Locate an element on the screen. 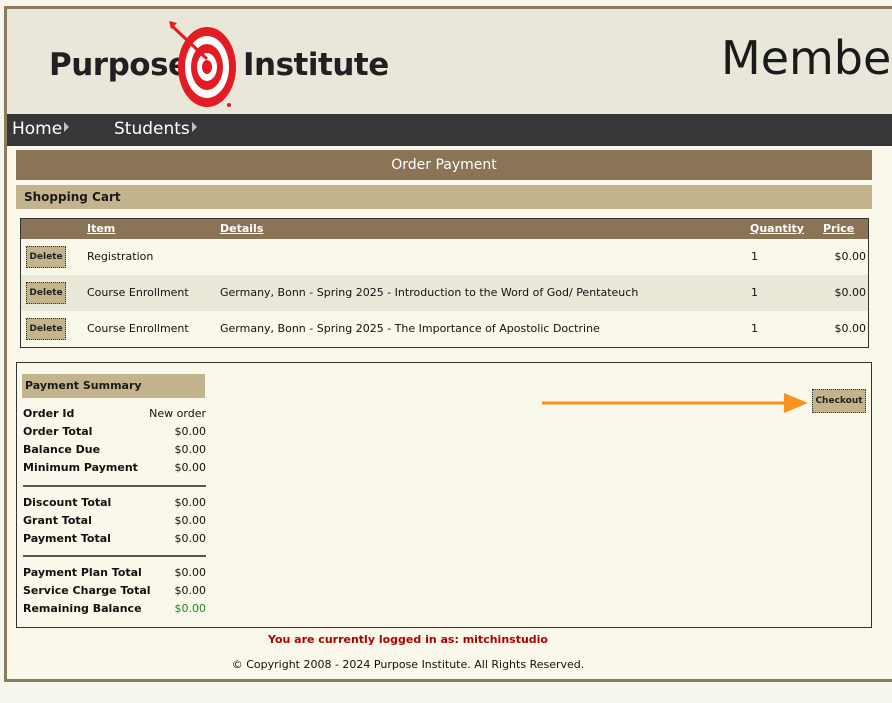  table-row: Delete Registration 1 $0.00 is located at coordinates (444, 257).